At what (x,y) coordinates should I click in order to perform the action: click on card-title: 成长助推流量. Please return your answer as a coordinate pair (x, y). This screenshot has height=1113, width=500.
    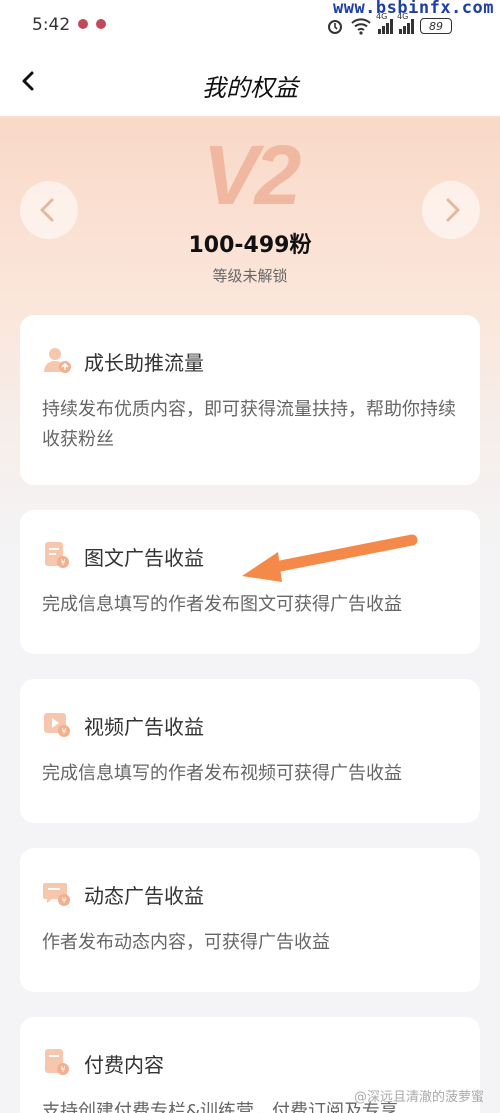
    Looking at the image, I should click on (144, 363).